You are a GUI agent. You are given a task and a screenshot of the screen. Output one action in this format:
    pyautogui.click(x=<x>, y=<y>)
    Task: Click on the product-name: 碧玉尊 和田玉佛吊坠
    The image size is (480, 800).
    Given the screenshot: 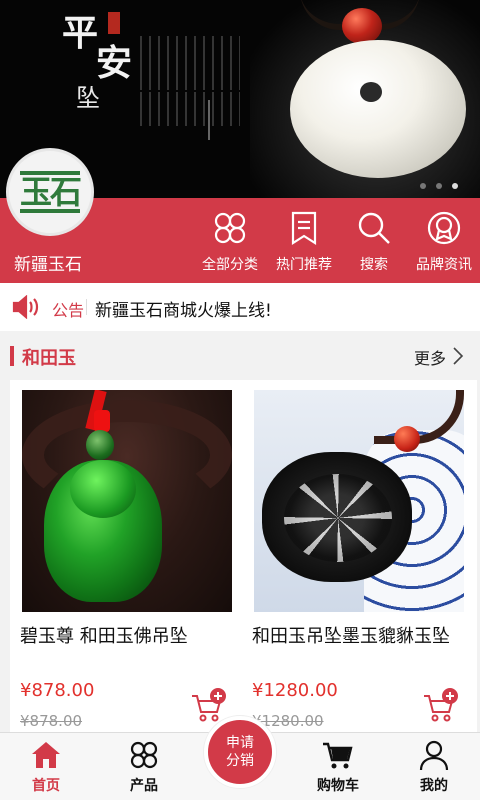 What is the action you would take?
    pyautogui.click(x=104, y=635)
    